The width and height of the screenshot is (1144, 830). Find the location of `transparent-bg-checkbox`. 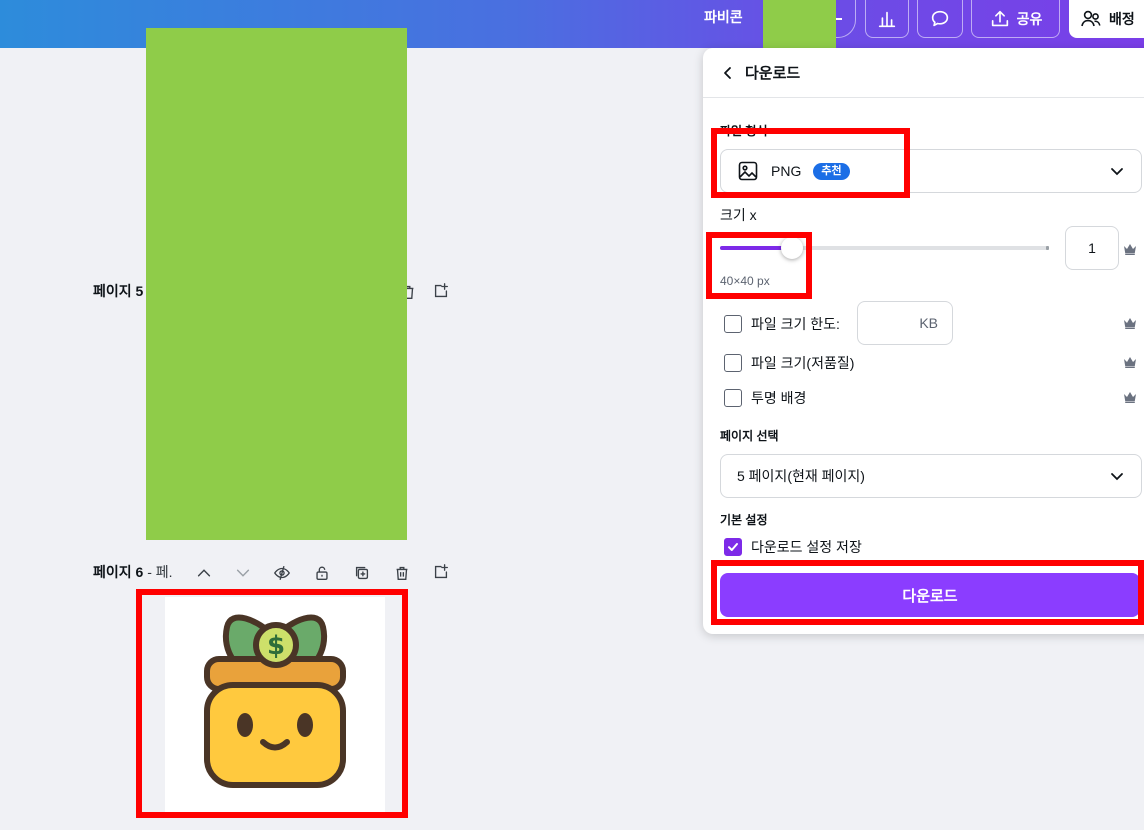

transparent-bg-checkbox is located at coordinates (733, 398).